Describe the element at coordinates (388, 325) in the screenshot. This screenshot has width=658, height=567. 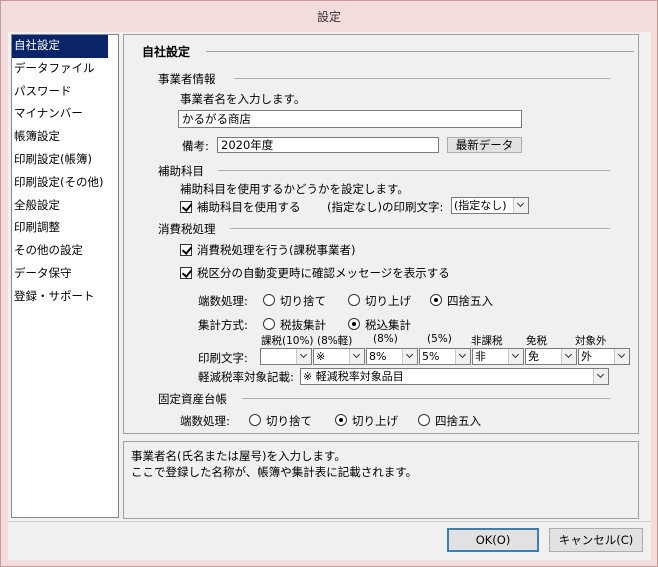
I see `aggregate-included-label: 税込集計` at that location.